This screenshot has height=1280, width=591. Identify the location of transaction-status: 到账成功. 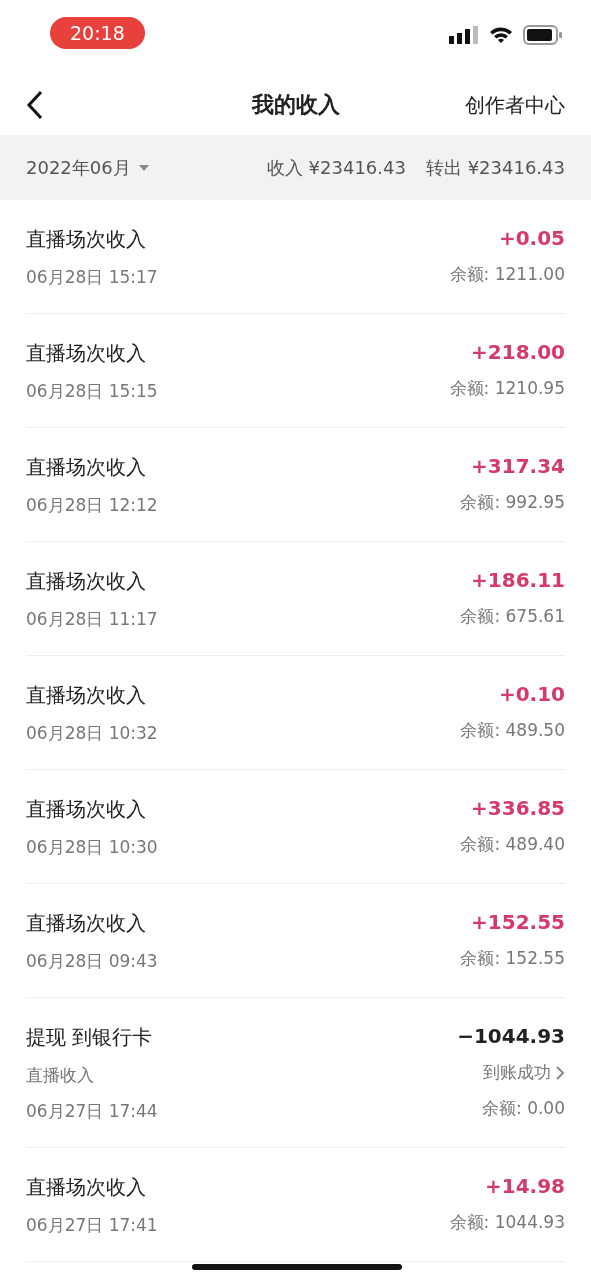
(517, 1072).